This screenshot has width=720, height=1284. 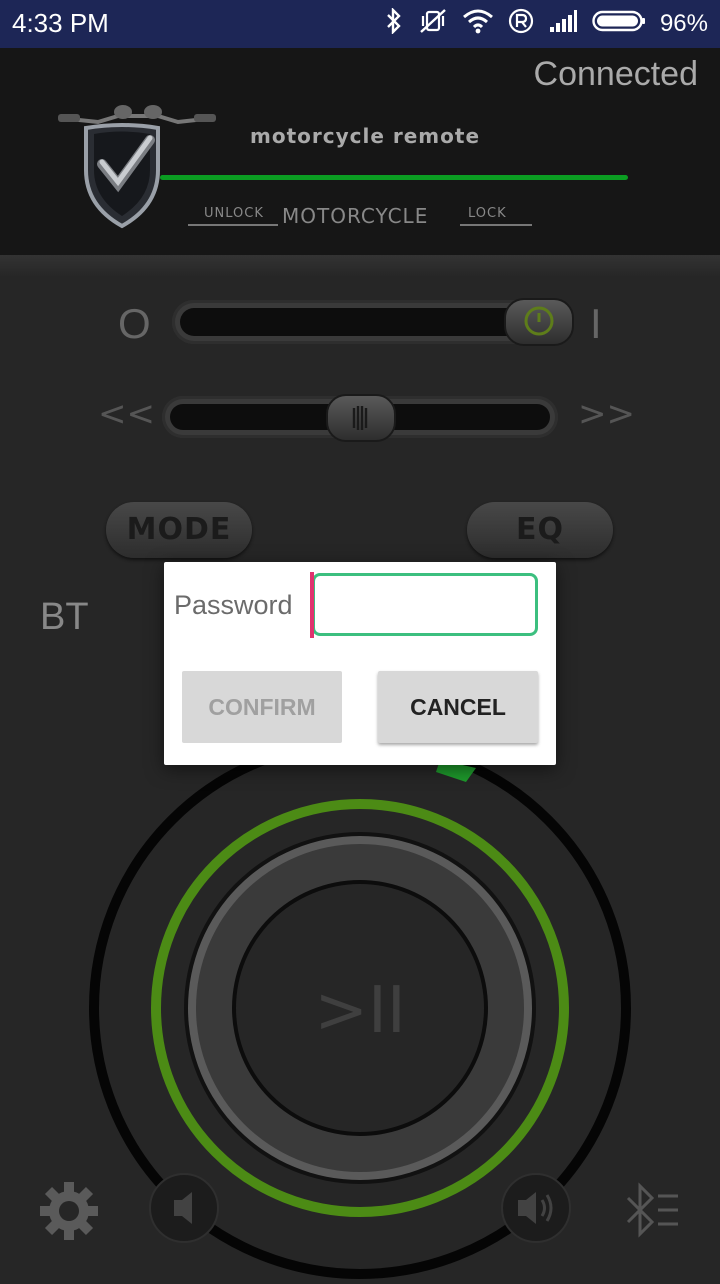 What do you see at coordinates (478, 24) in the screenshot?
I see `wifi-icon` at bounding box center [478, 24].